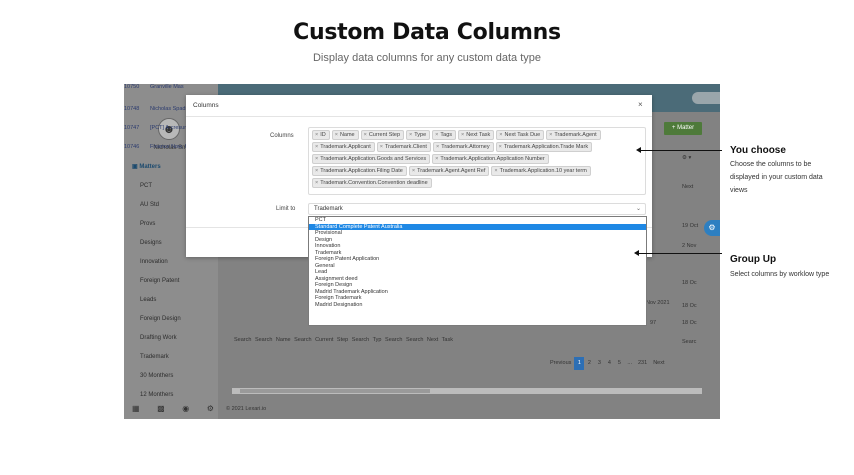  What do you see at coordinates (658, 363) in the screenshot?
I see `page-link: Next` at bounding box center [658, 363].